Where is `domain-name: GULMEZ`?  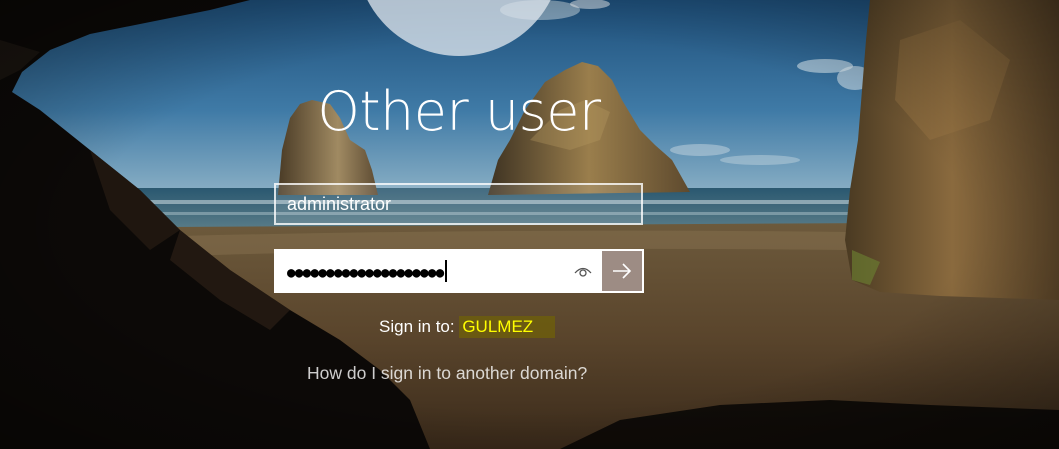 domain-name: GULMEZ is located at coordinates (507, 327).